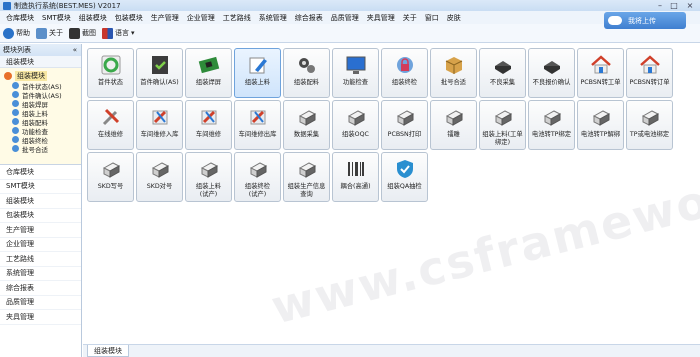 The image size is (700, 357). I want to click on house-icon, so click(650, 65).